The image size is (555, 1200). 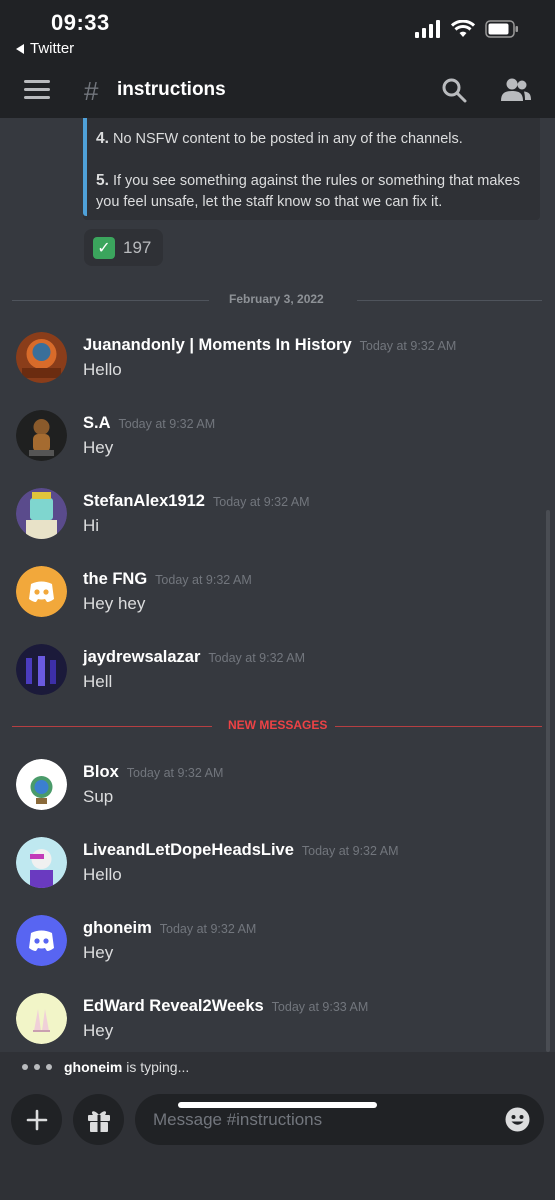 I want to click on message: Blox Today at 9:32 AM Sup, so click(x=277, y=794).